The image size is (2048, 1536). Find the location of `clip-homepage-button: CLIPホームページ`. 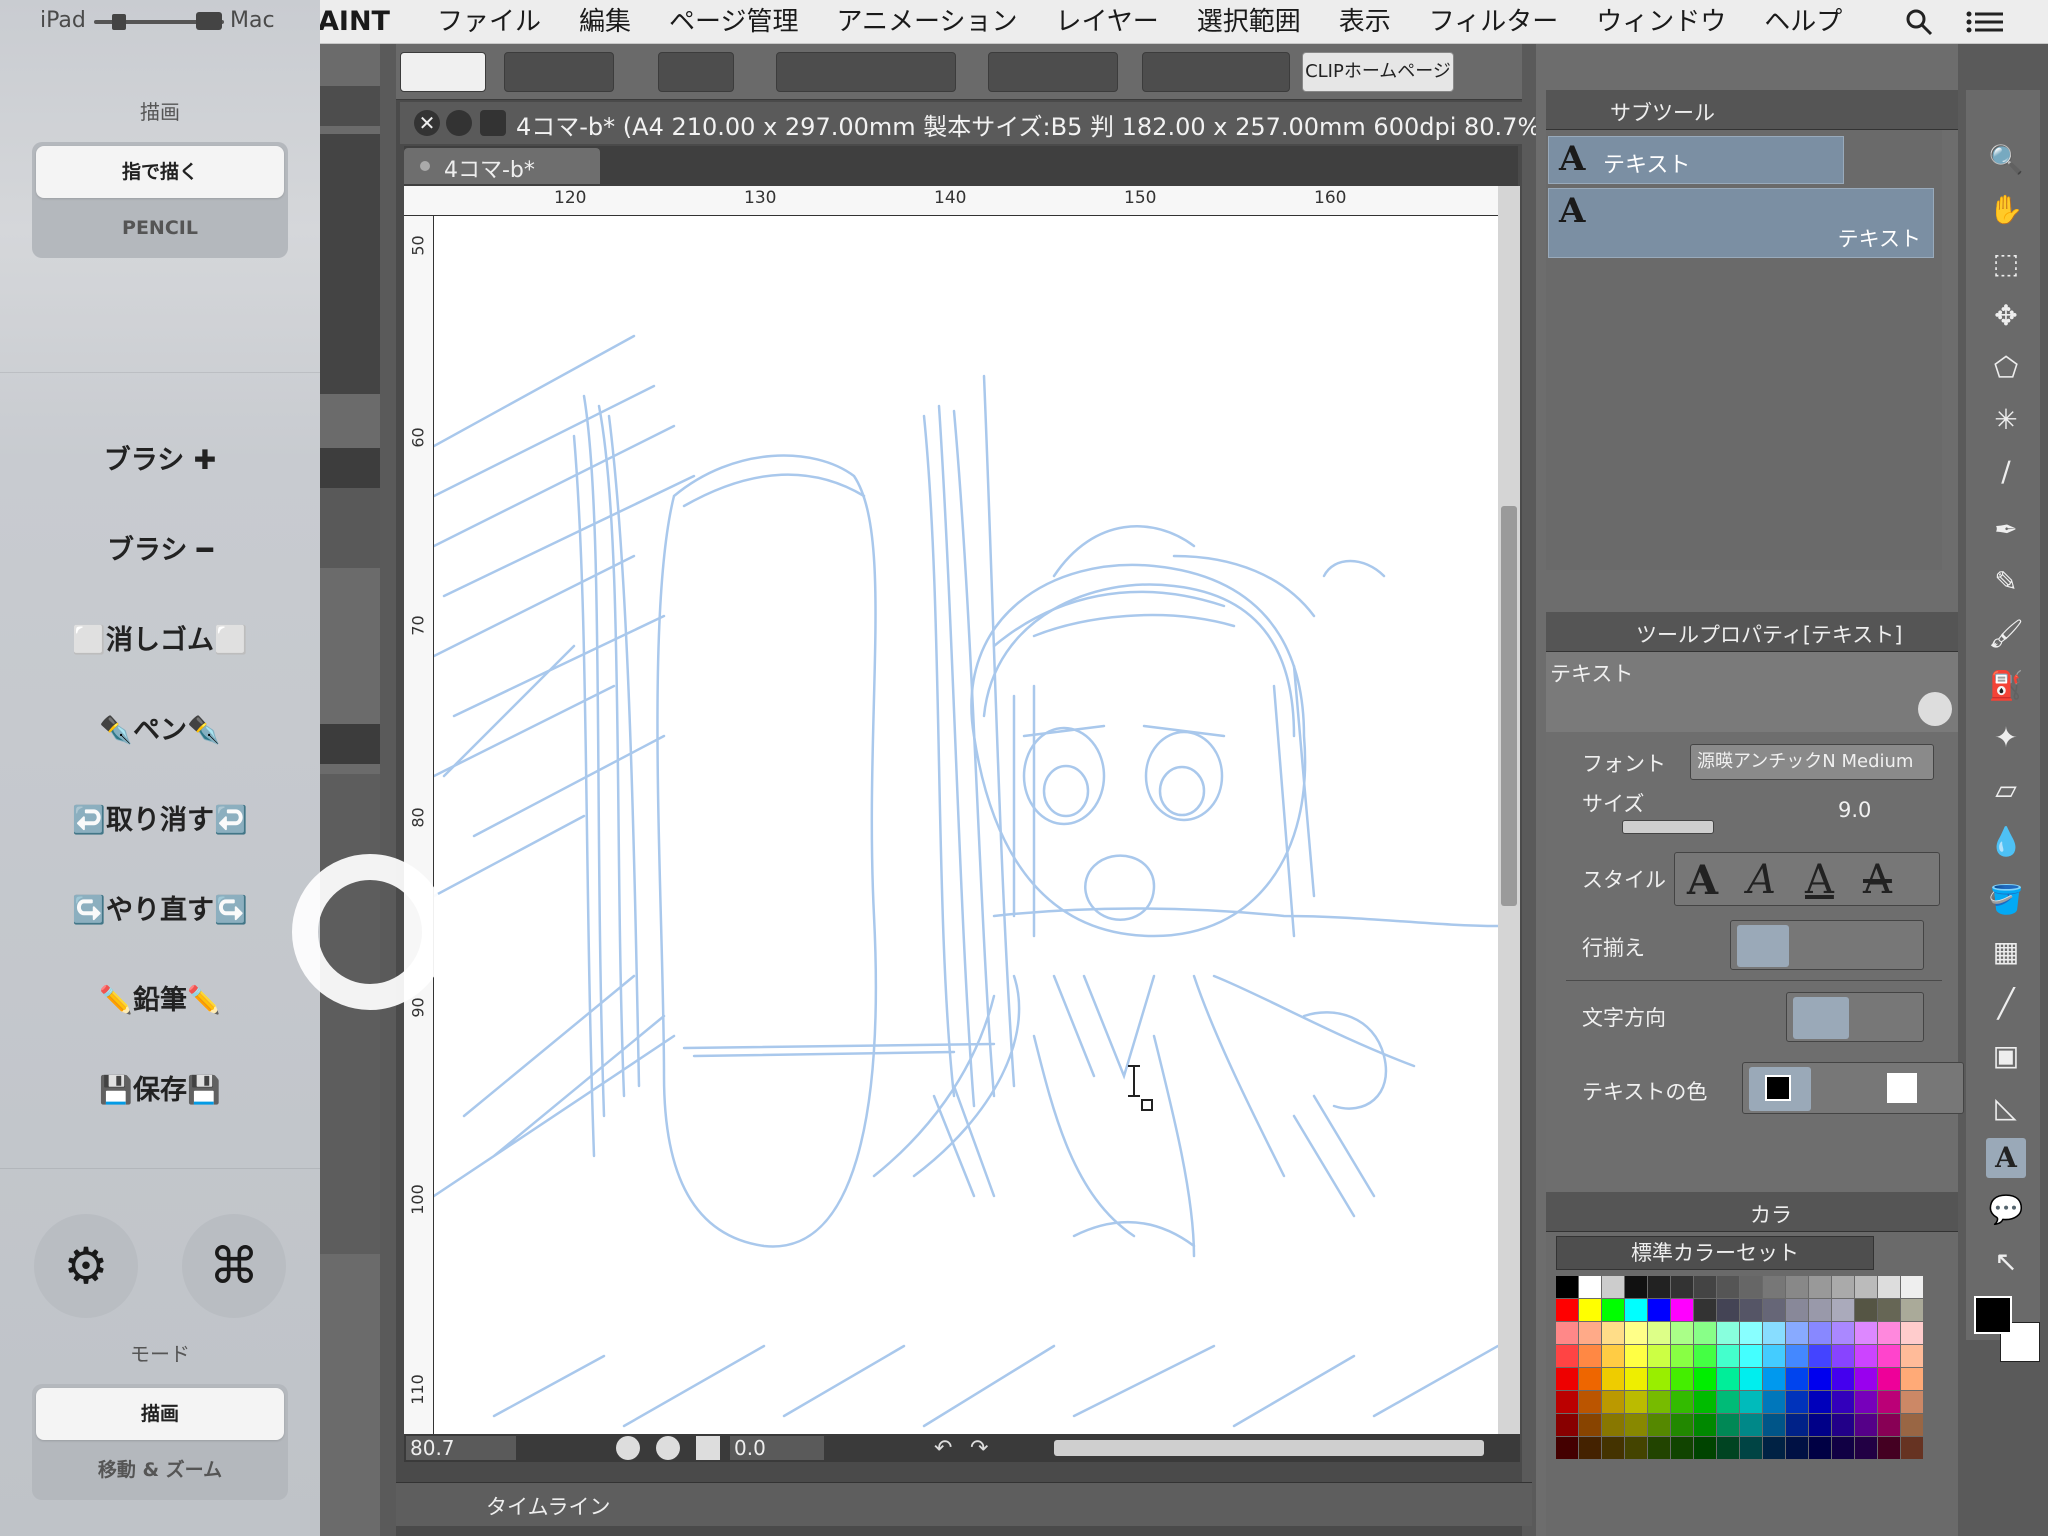

clip-homepage-button: CLIPホームページ is located at coordinates (1378, 72).